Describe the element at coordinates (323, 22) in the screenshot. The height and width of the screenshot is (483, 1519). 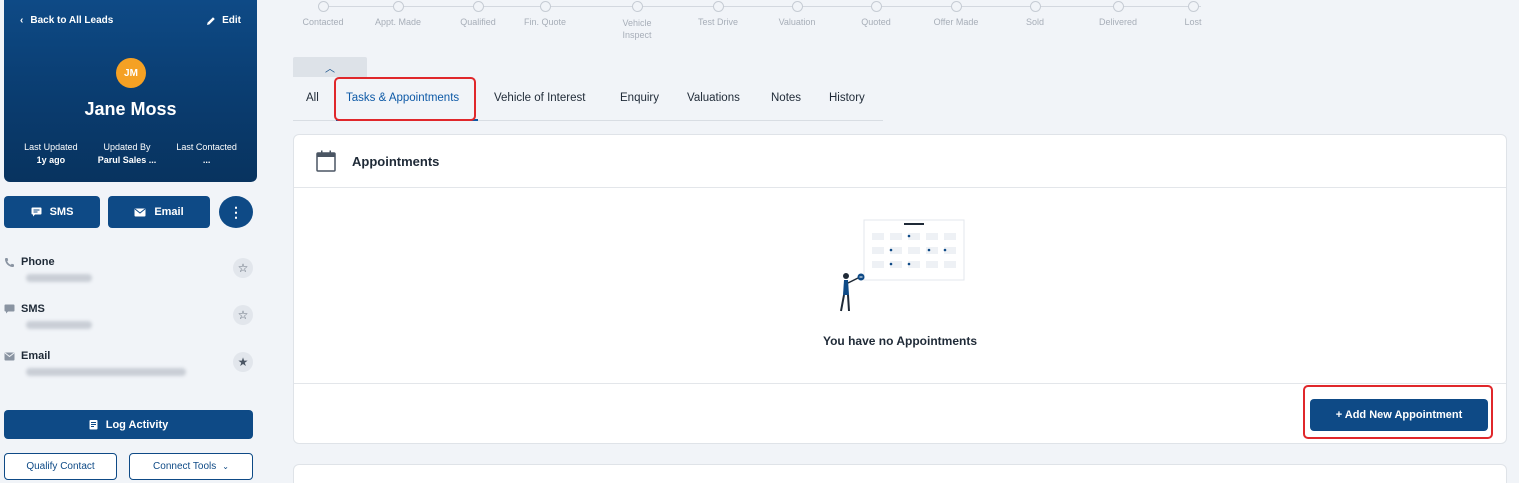
I see `stage-label: Contacted` at that location.